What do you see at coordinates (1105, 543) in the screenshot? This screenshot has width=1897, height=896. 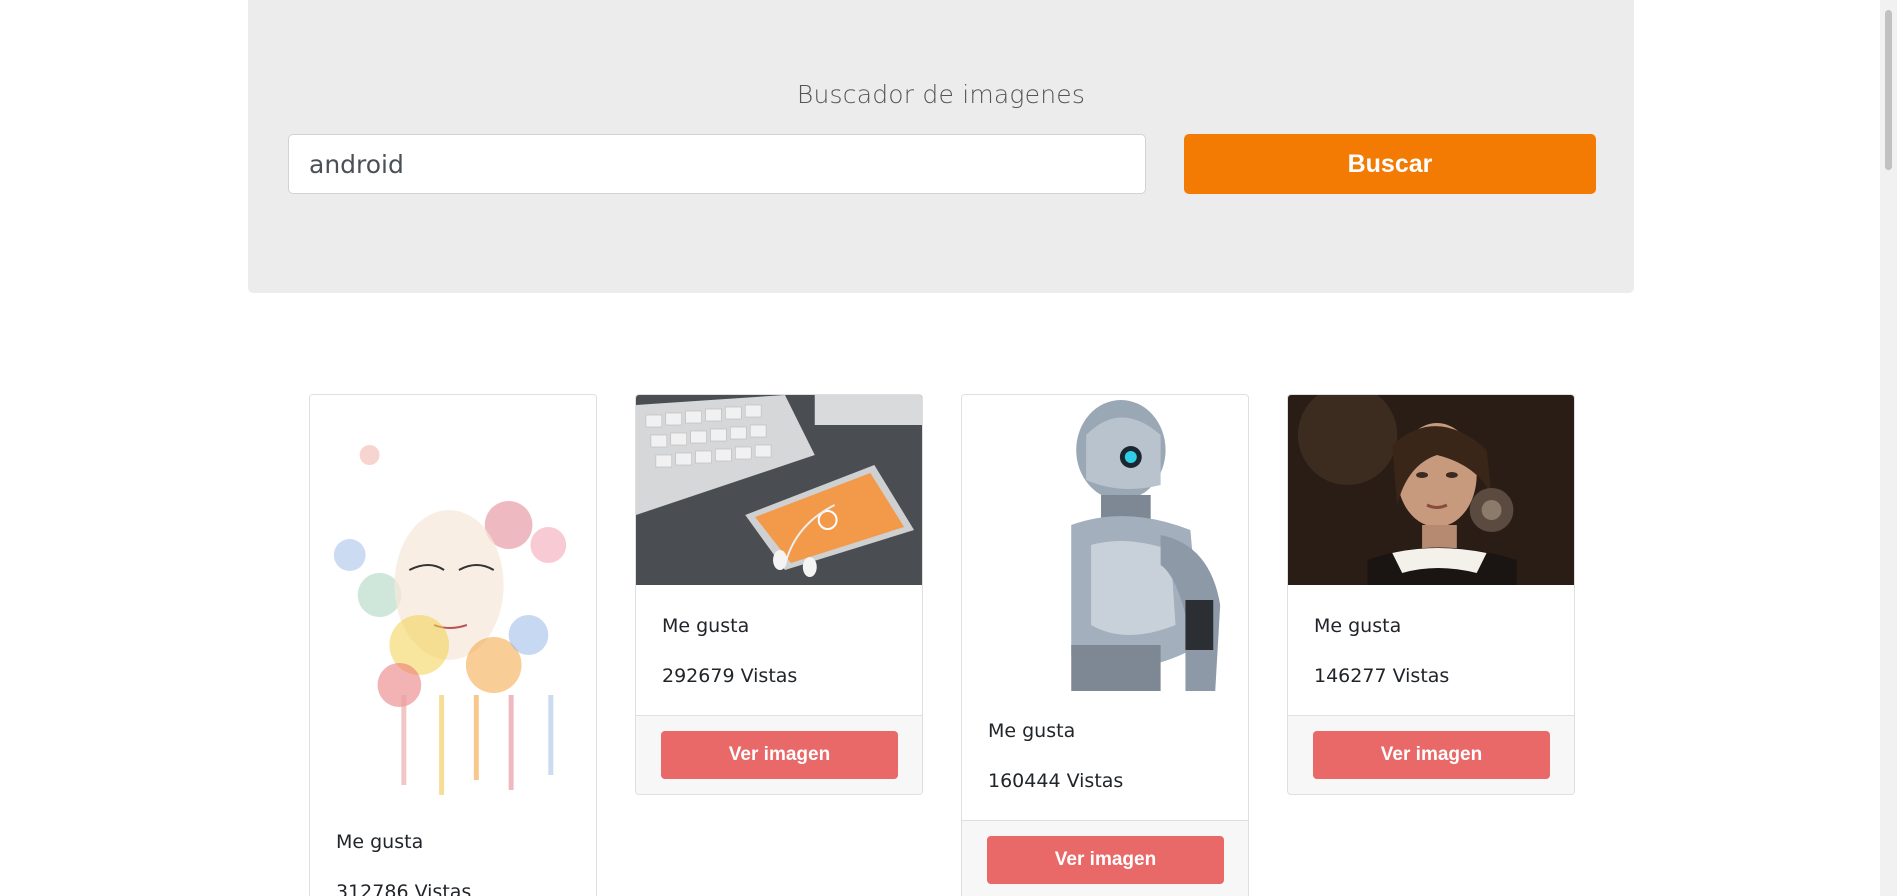 I see `robot-image` at bounding box center [1105, 543].